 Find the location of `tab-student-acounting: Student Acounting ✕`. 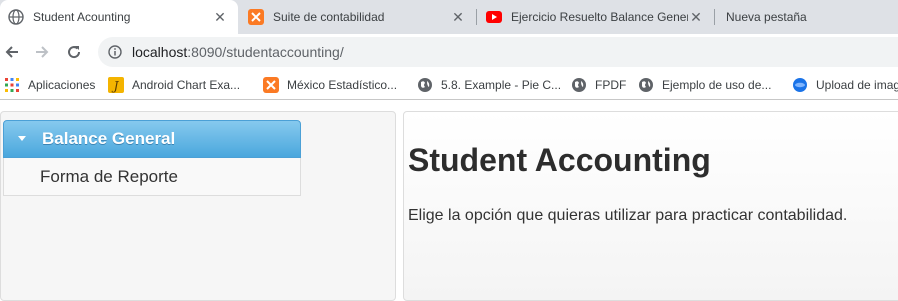

tab-student-acounting: Student Acounting ✕ is located at coordinates (119, 17).